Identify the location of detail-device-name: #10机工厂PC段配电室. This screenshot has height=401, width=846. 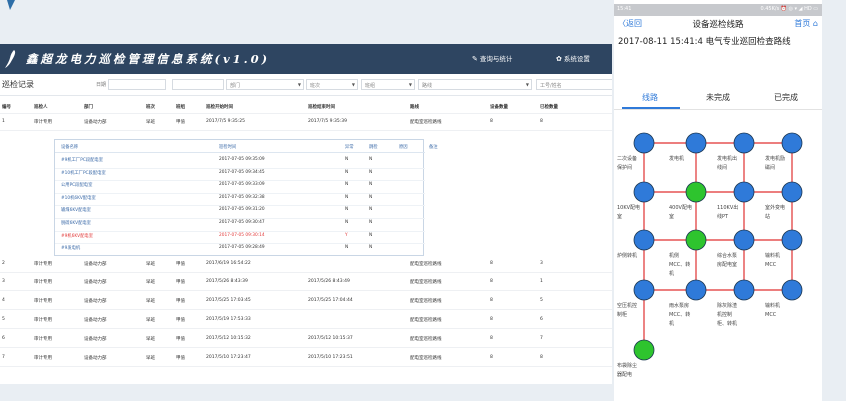
(83, 173).